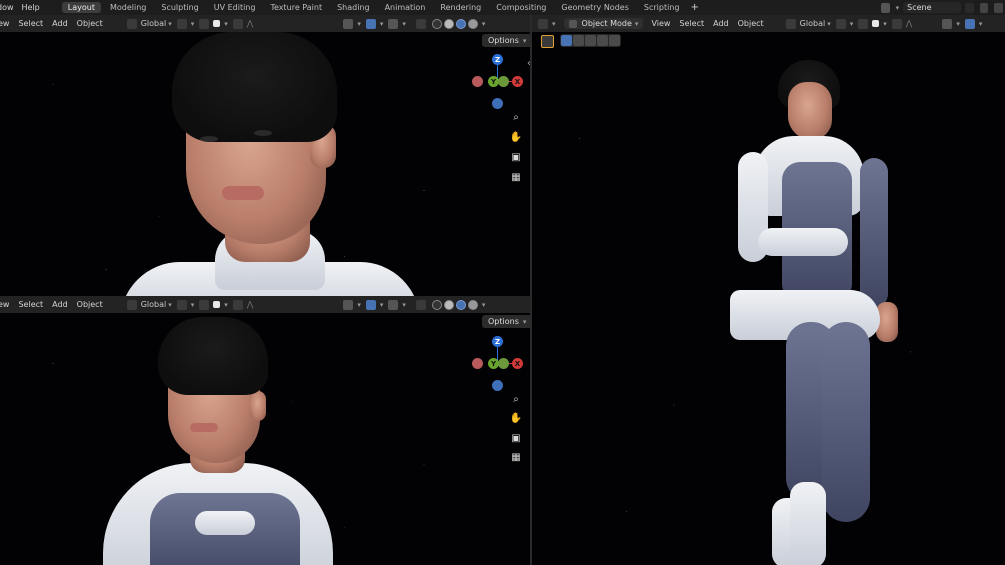 The image size is (1005, 565). I want to click on tab-shading: Shading, so click(353, 7).